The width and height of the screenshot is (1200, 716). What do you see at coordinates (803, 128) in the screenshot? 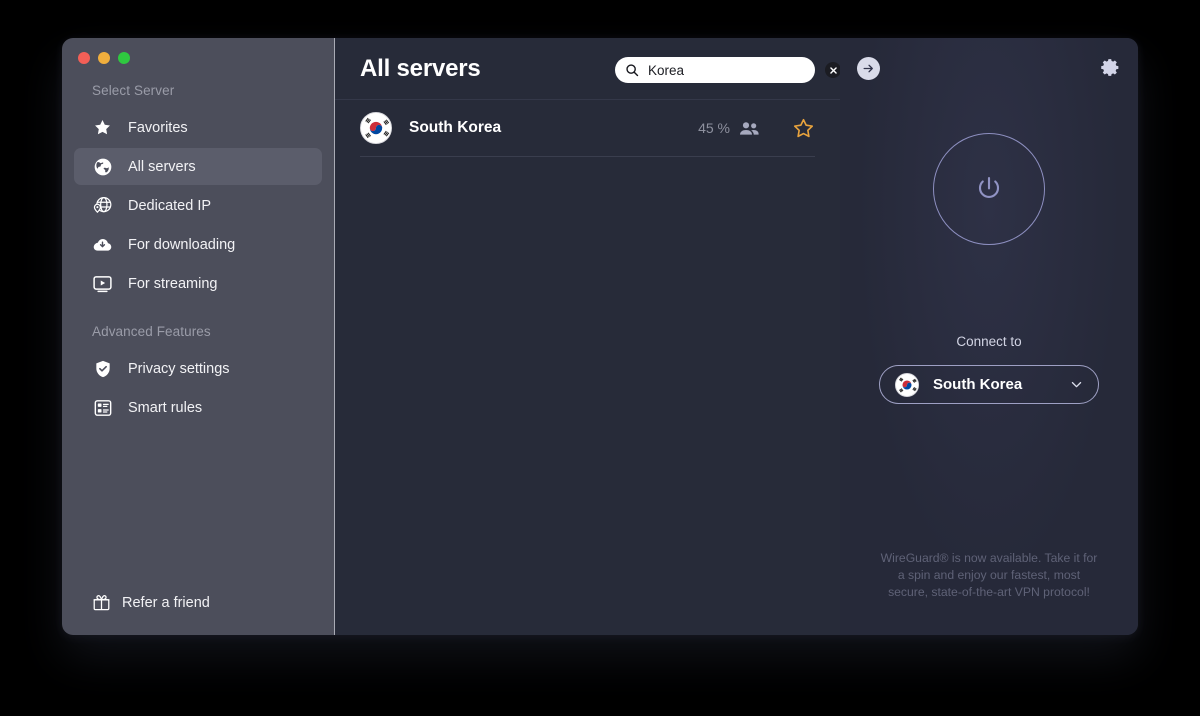
I see `favorite-star-icon` at bounding box center [803, 128].